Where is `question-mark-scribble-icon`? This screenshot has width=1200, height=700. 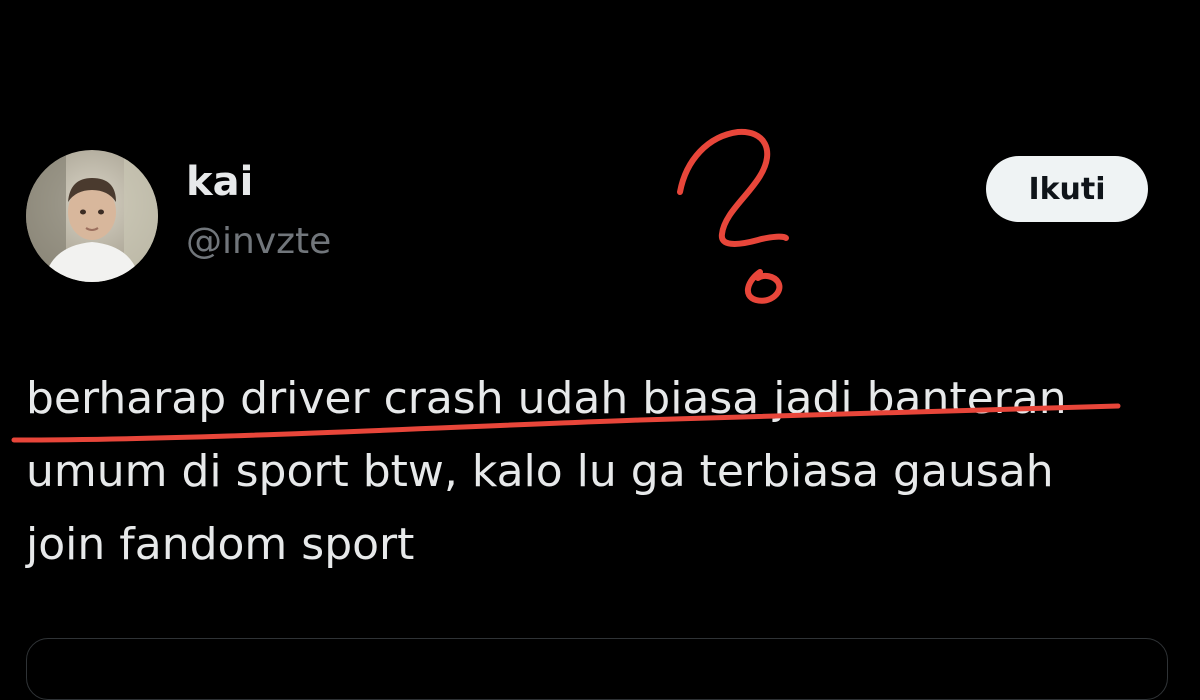 question-mark-scribble-icon is located at coordinates (733, 187).